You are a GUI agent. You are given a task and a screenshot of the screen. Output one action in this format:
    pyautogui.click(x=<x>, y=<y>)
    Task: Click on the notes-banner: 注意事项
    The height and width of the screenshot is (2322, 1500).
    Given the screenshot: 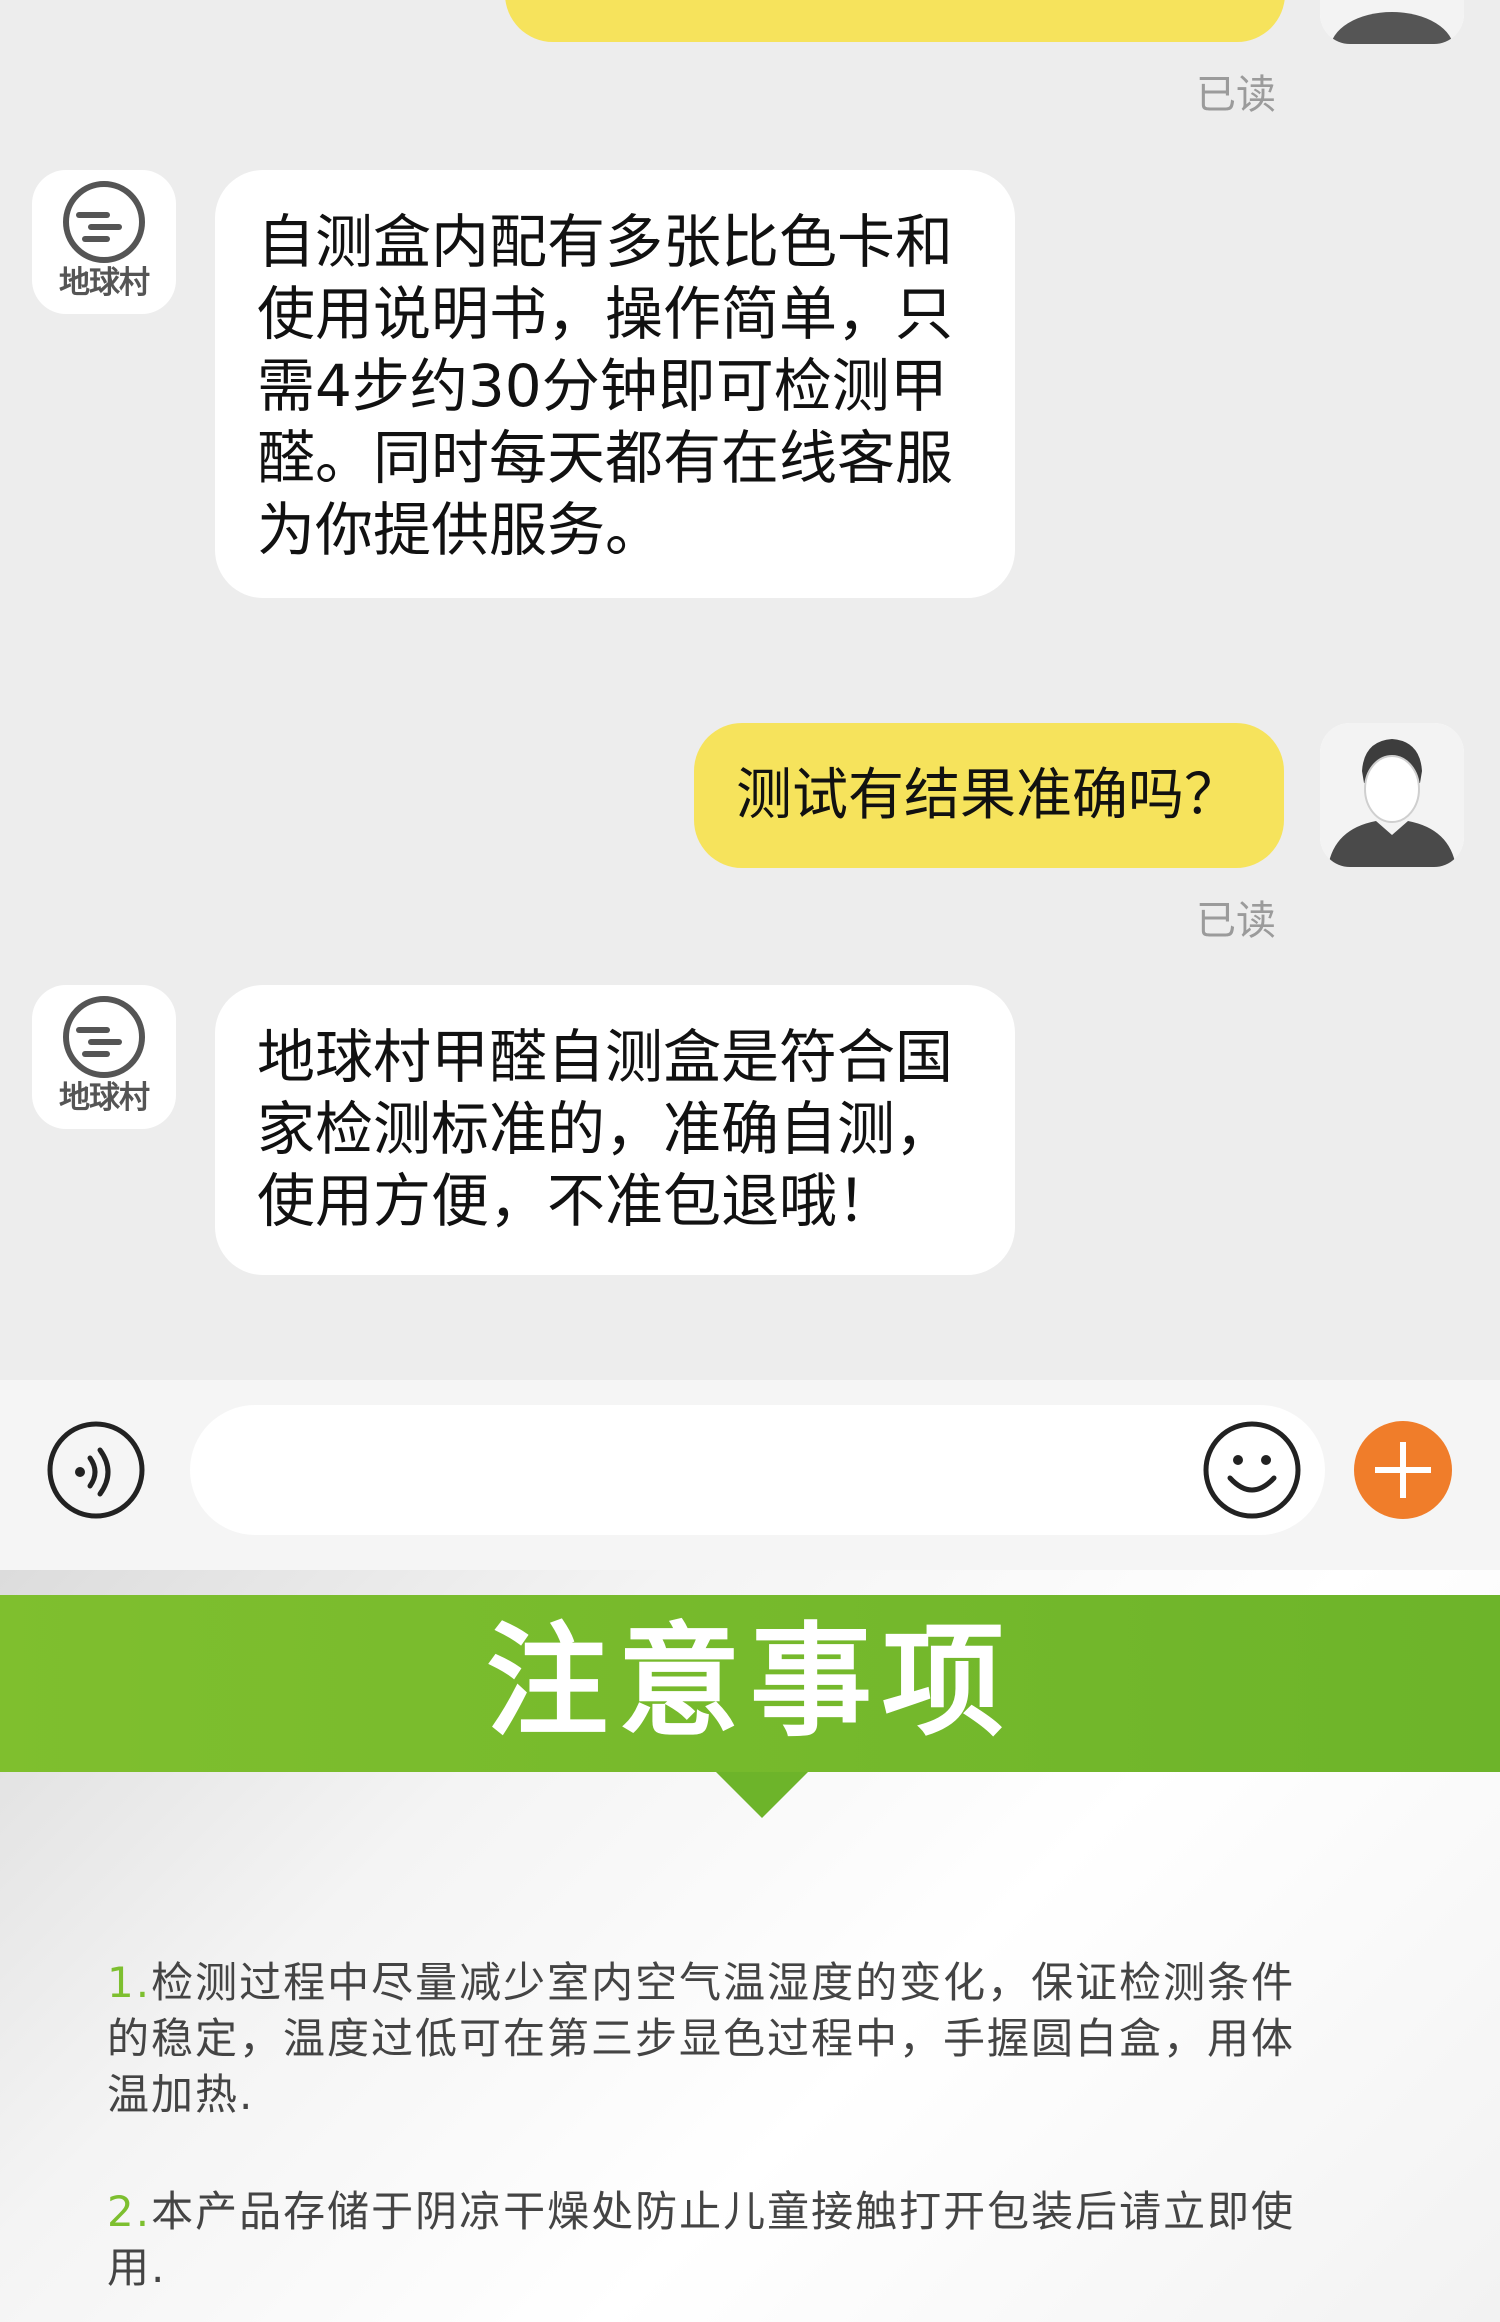 What is the action you would take?
    pyautogui.click(x=750, y=1683)
    